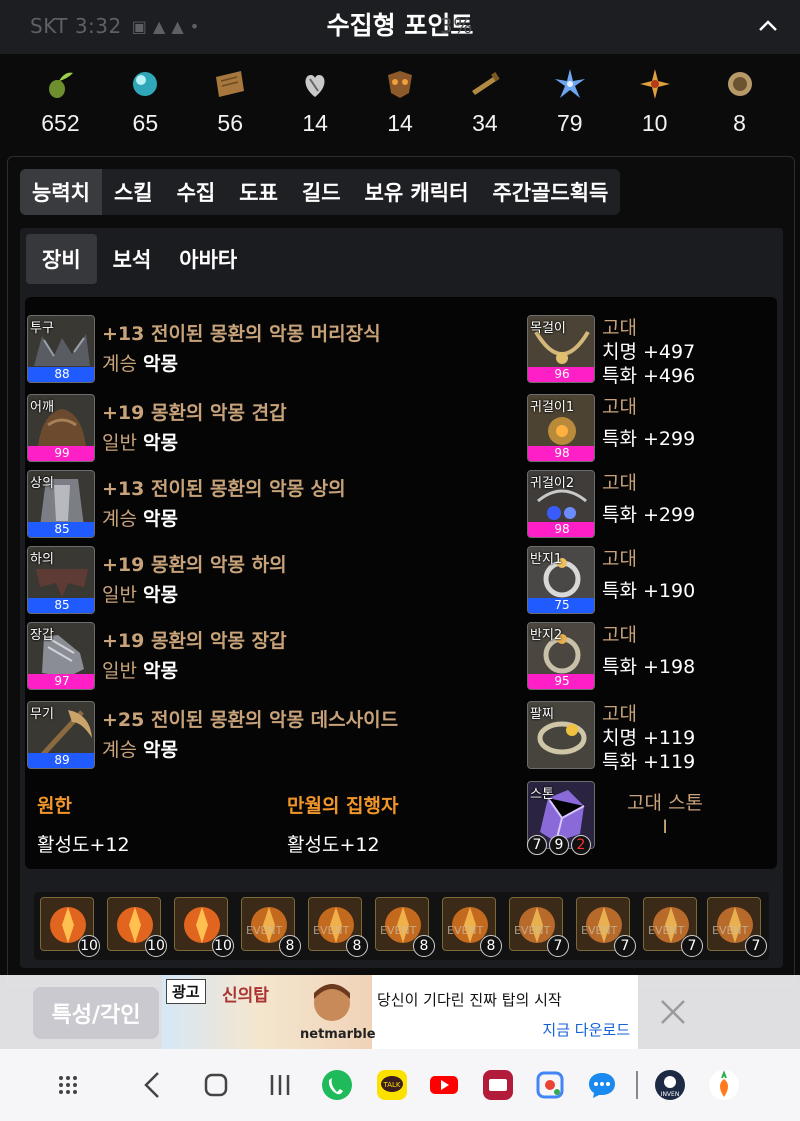  What do you see at coordinates (602, 1085) in the screenshot?
I see `messages-icon` at bounding box center [602, 1085].